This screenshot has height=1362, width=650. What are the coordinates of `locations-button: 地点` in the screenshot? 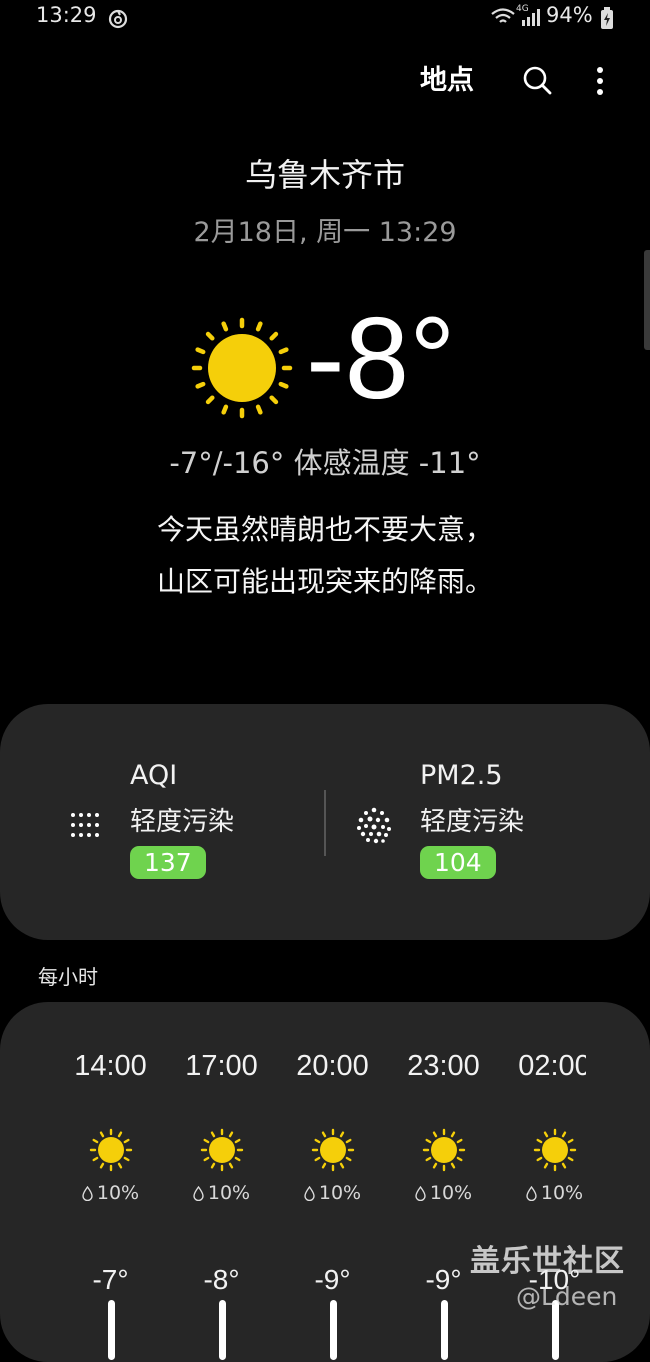 It's located at (447, 77).